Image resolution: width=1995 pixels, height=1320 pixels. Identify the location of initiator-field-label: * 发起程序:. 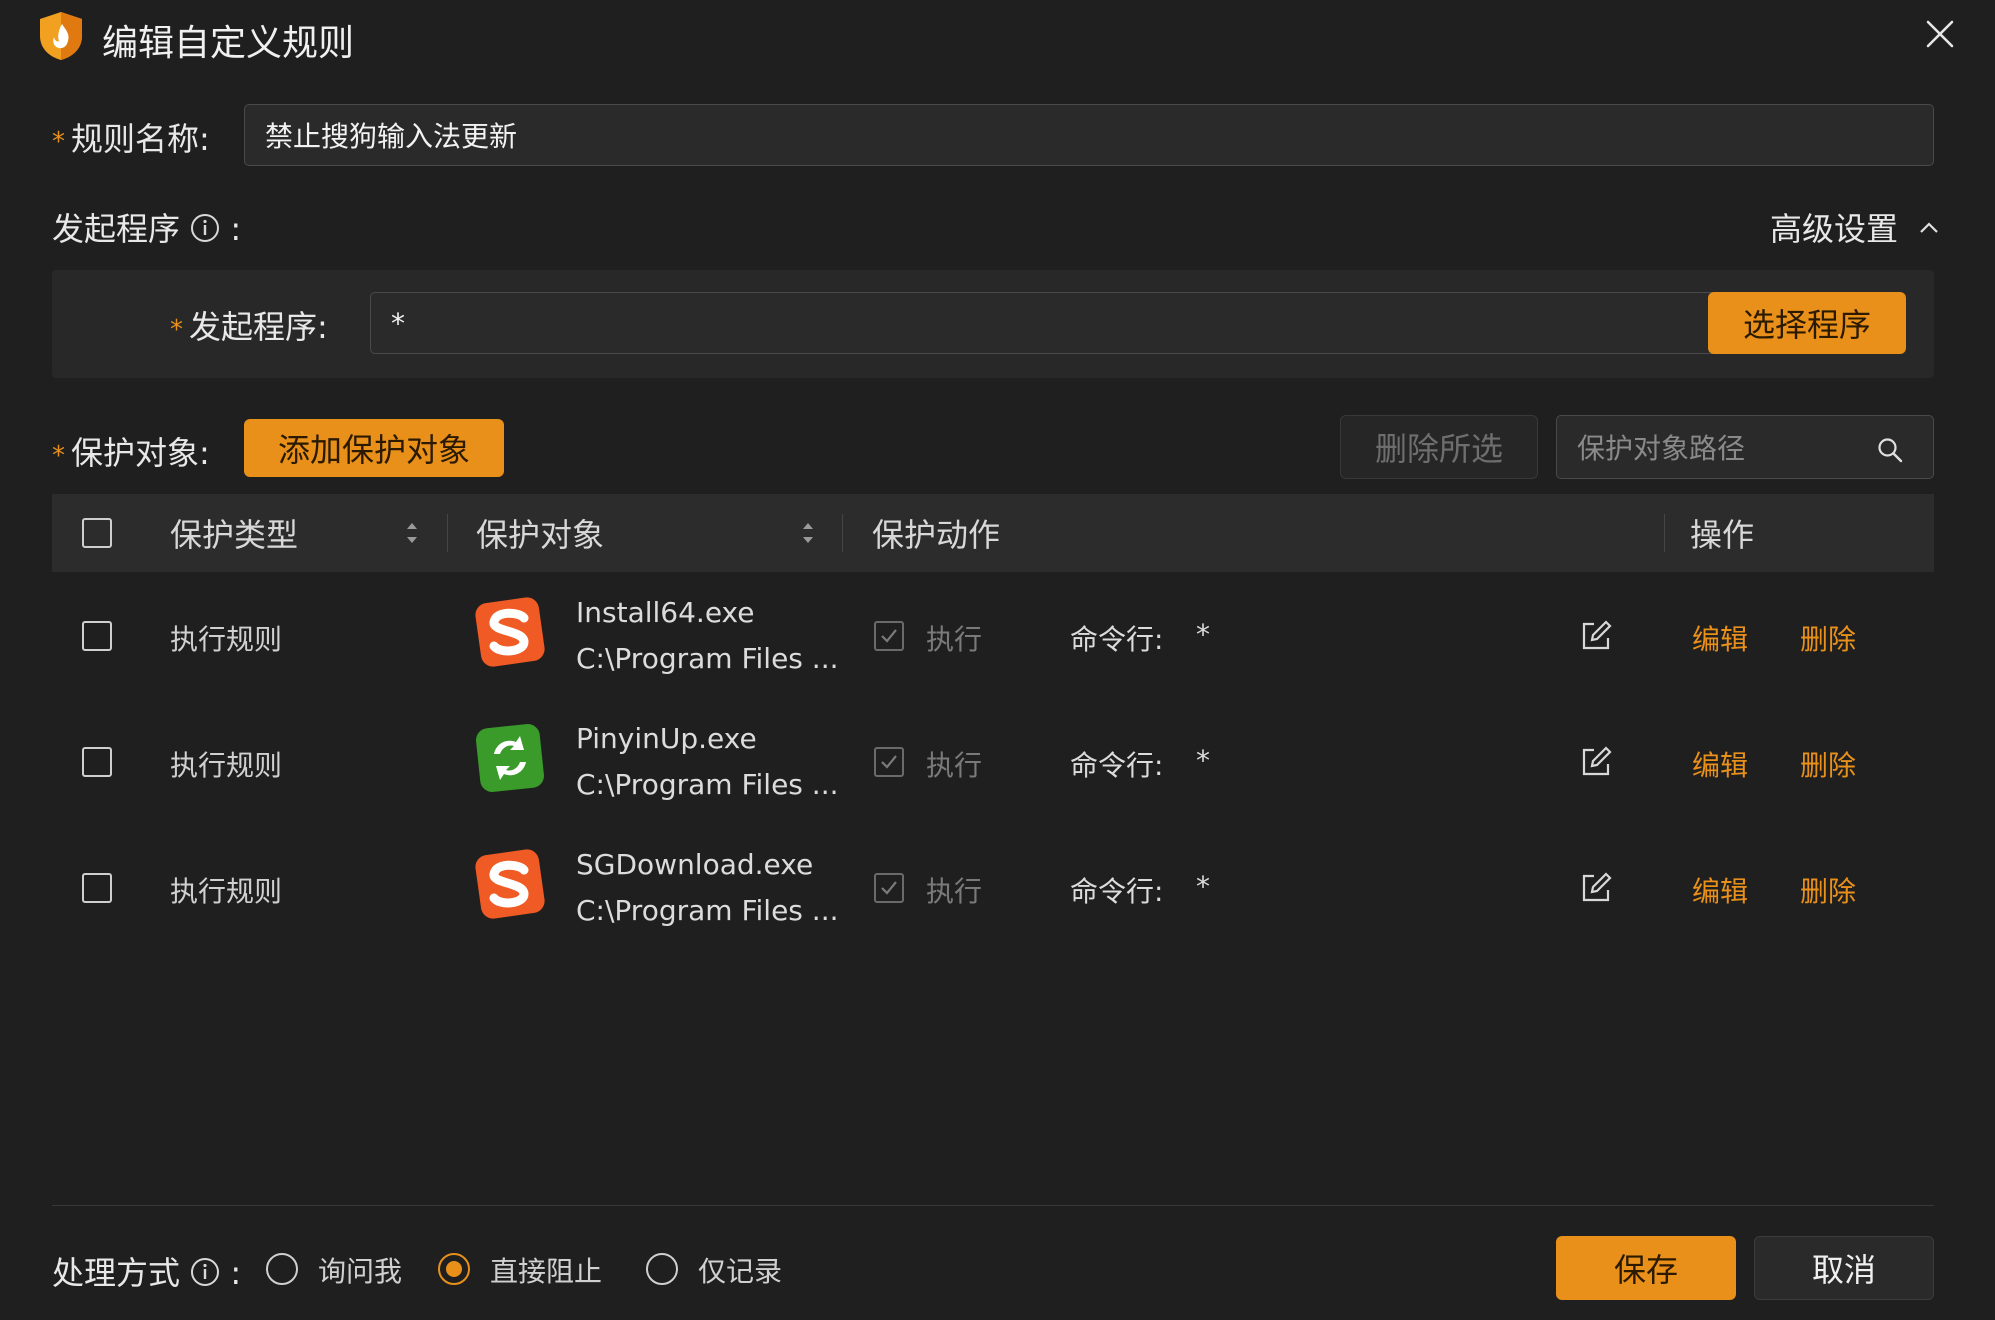
(249, 325).